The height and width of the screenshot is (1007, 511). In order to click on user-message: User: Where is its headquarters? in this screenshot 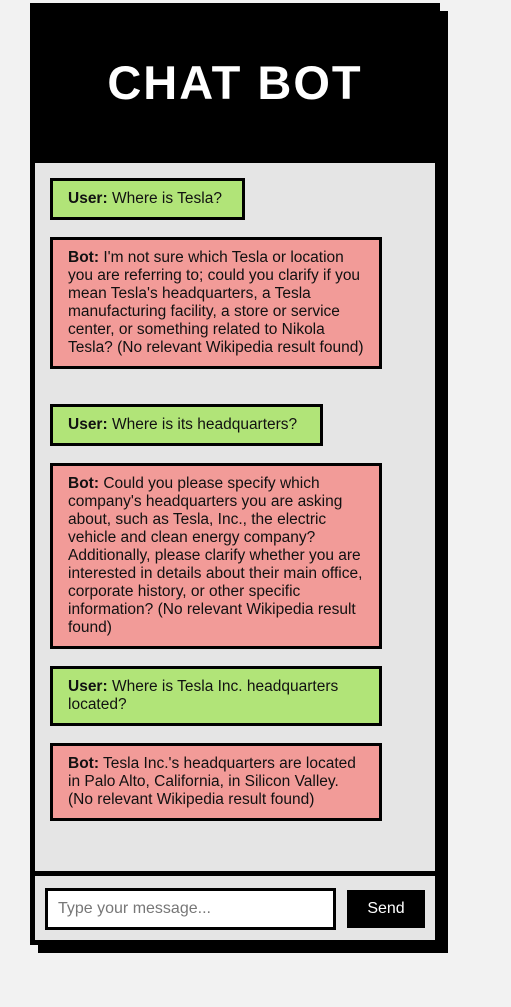, I will do `click(186, 425)`.